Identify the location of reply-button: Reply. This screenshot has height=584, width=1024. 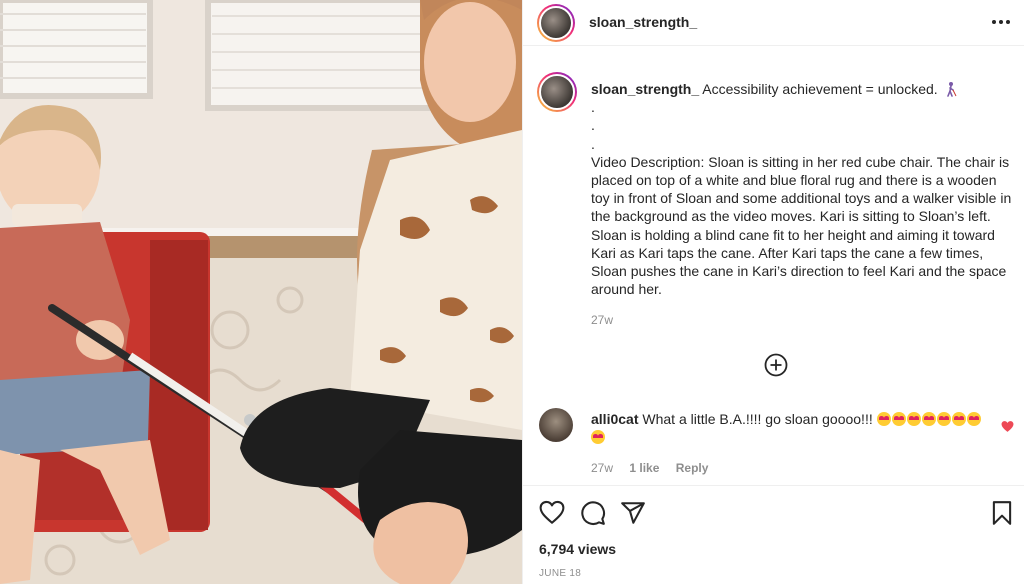
(692, 468).